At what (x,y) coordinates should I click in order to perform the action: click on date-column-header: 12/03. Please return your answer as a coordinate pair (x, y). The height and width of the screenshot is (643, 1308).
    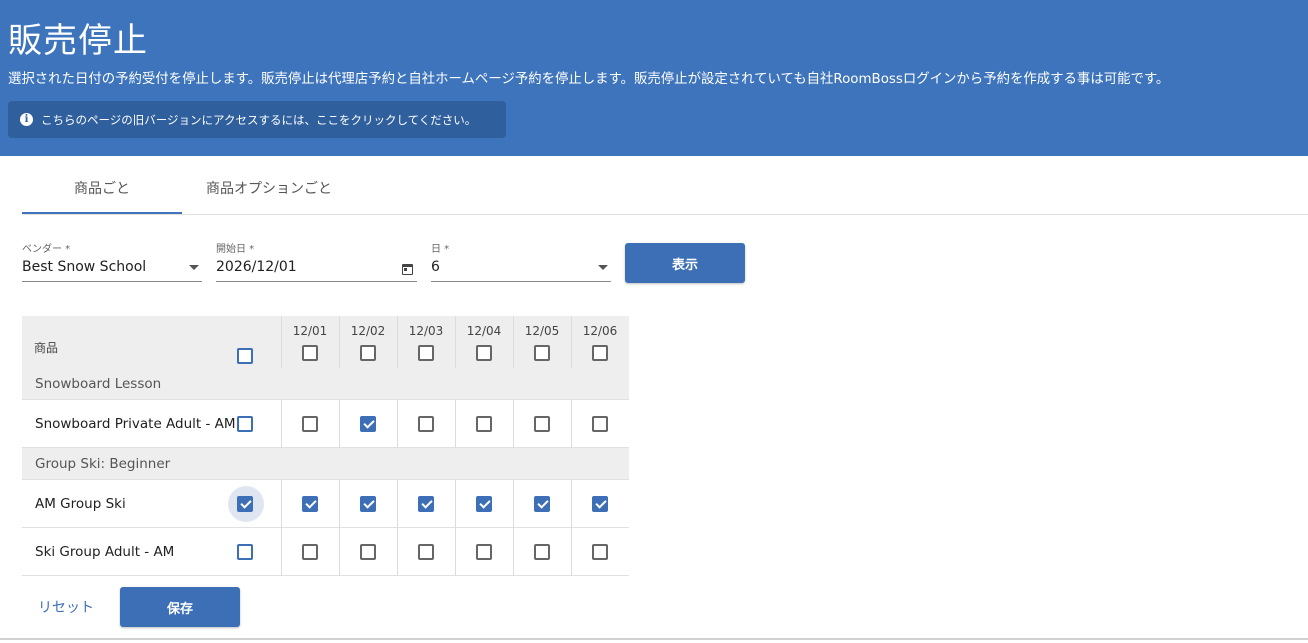
    Looking at the image, I should click on (426, 331).